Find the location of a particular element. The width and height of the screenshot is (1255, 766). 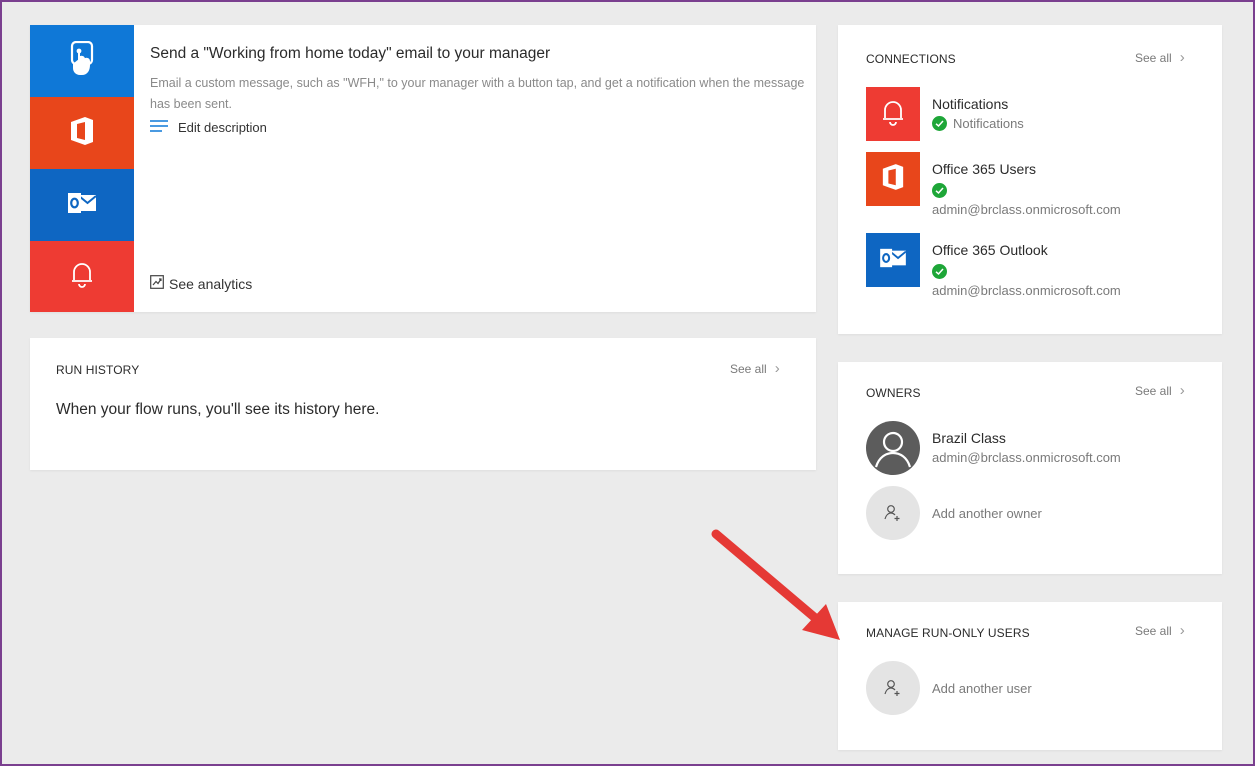

connections-see-all: See all › is located at coordinates (1160, 57).